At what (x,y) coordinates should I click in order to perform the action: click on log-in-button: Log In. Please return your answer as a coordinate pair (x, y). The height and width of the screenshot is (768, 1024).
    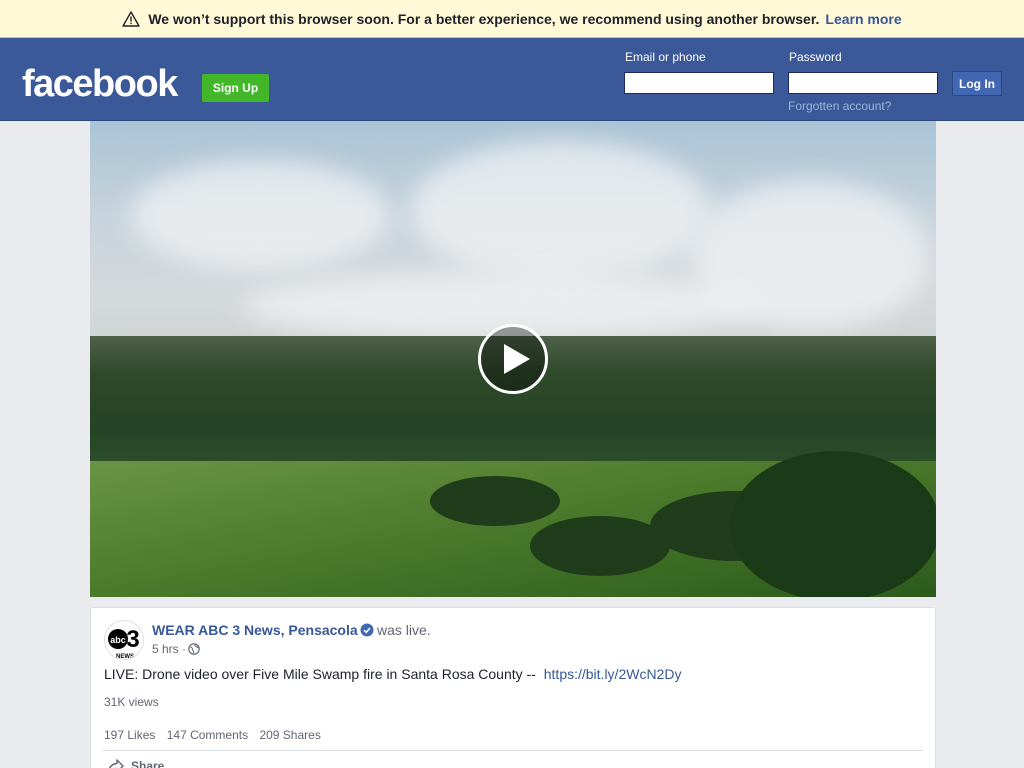
    Looking at the image, I should click on (977, 83).